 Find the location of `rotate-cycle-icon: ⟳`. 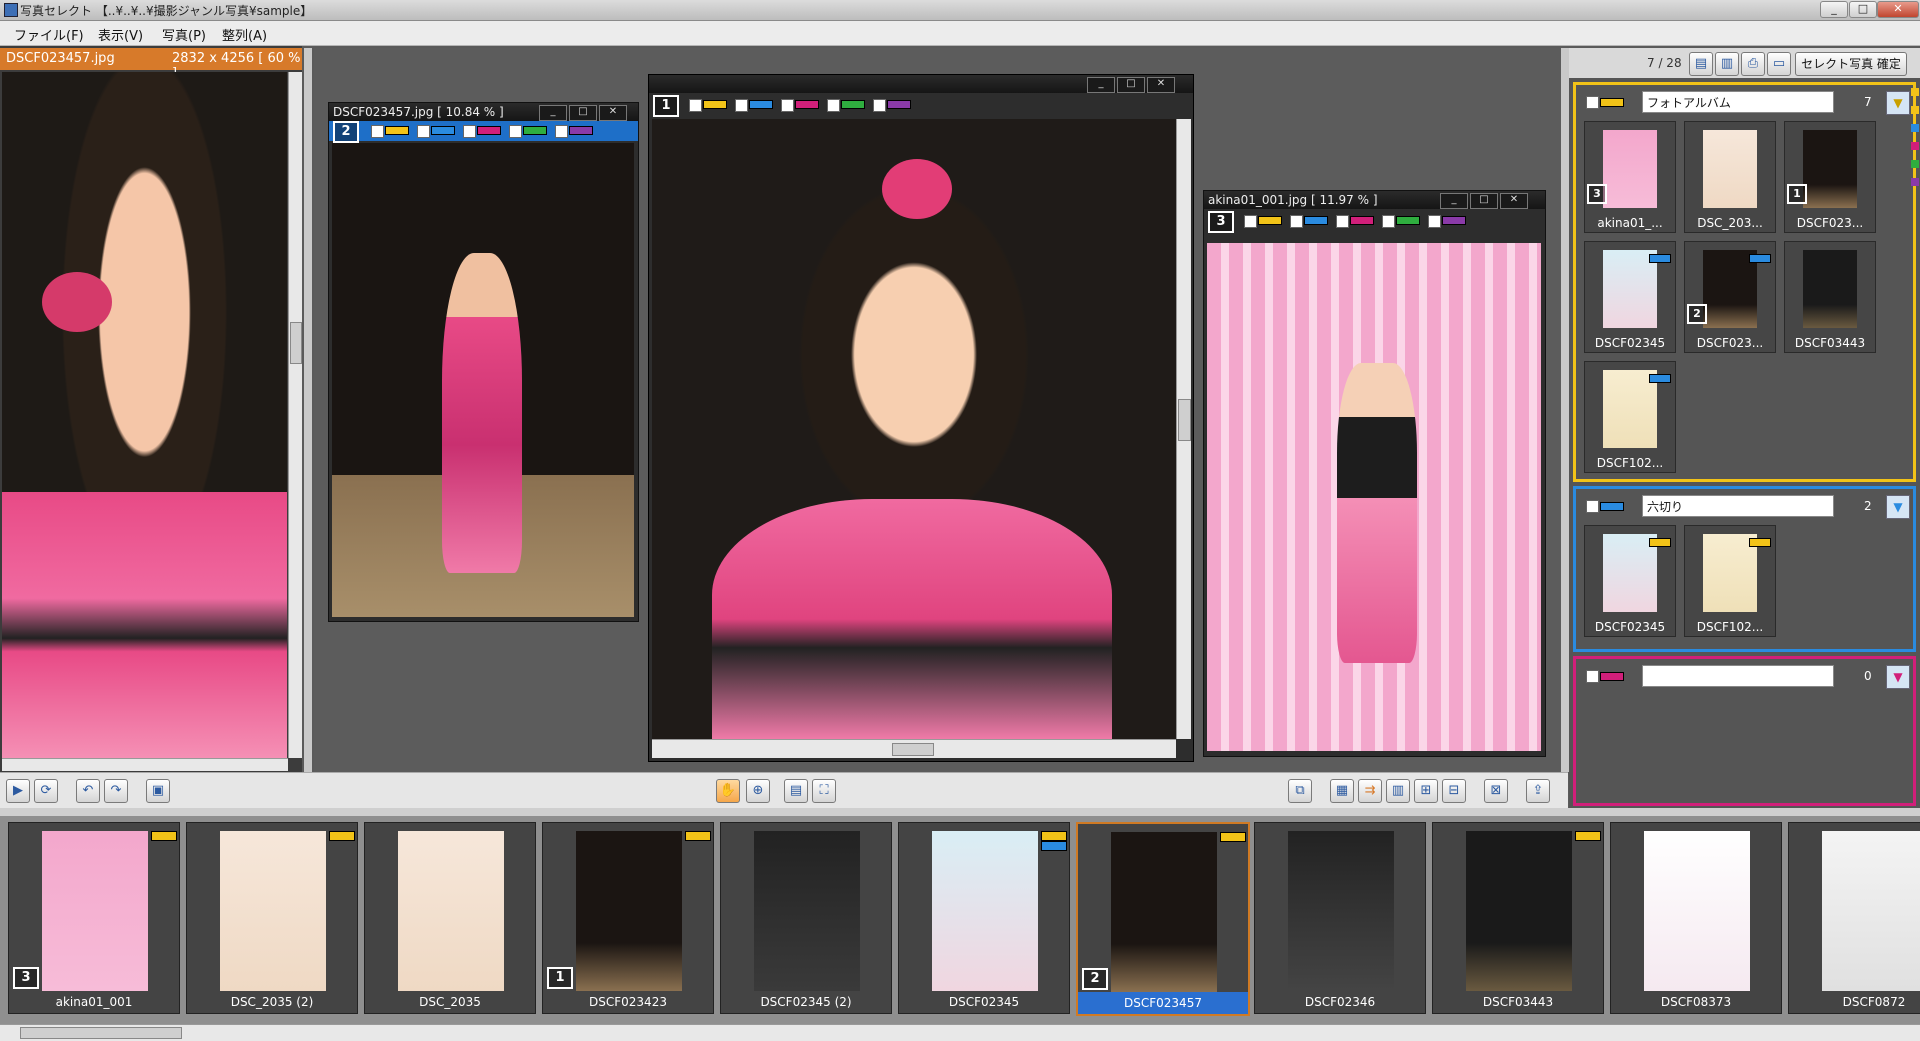

rotate-cycle-icon: ⟳ is located at coordinates (46, 791).